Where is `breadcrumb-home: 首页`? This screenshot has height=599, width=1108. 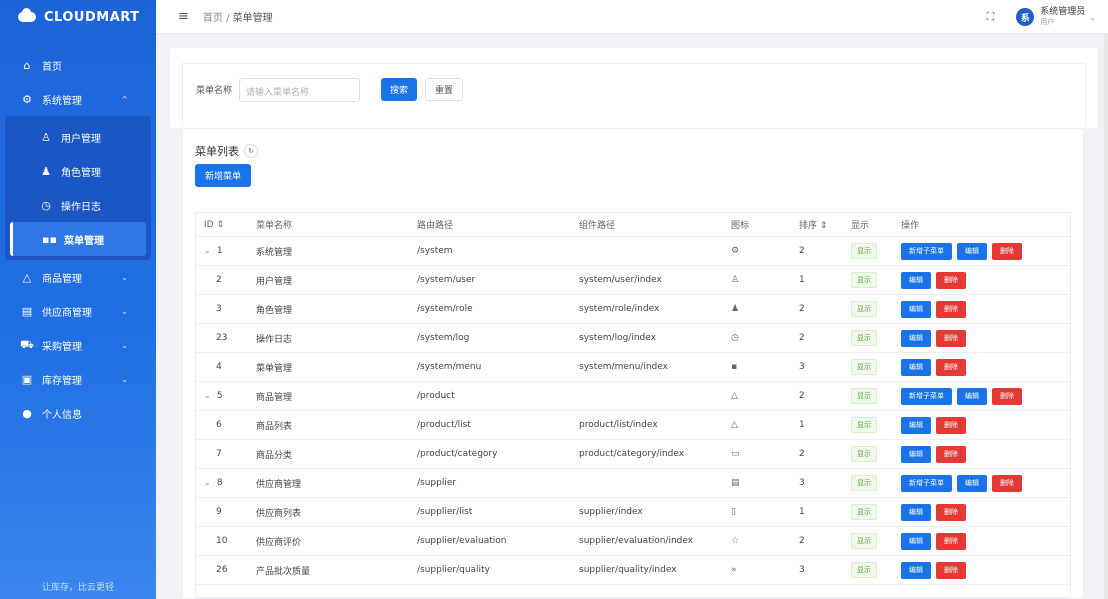
breadcrumb-home: 首页 is located at coordinates (213, 18).